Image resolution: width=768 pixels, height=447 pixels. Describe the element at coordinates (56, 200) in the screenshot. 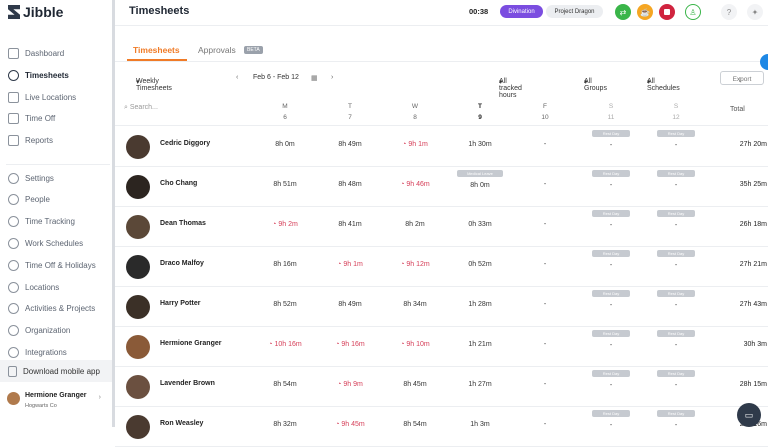

I see `sidebar-item-people: People` at that location.